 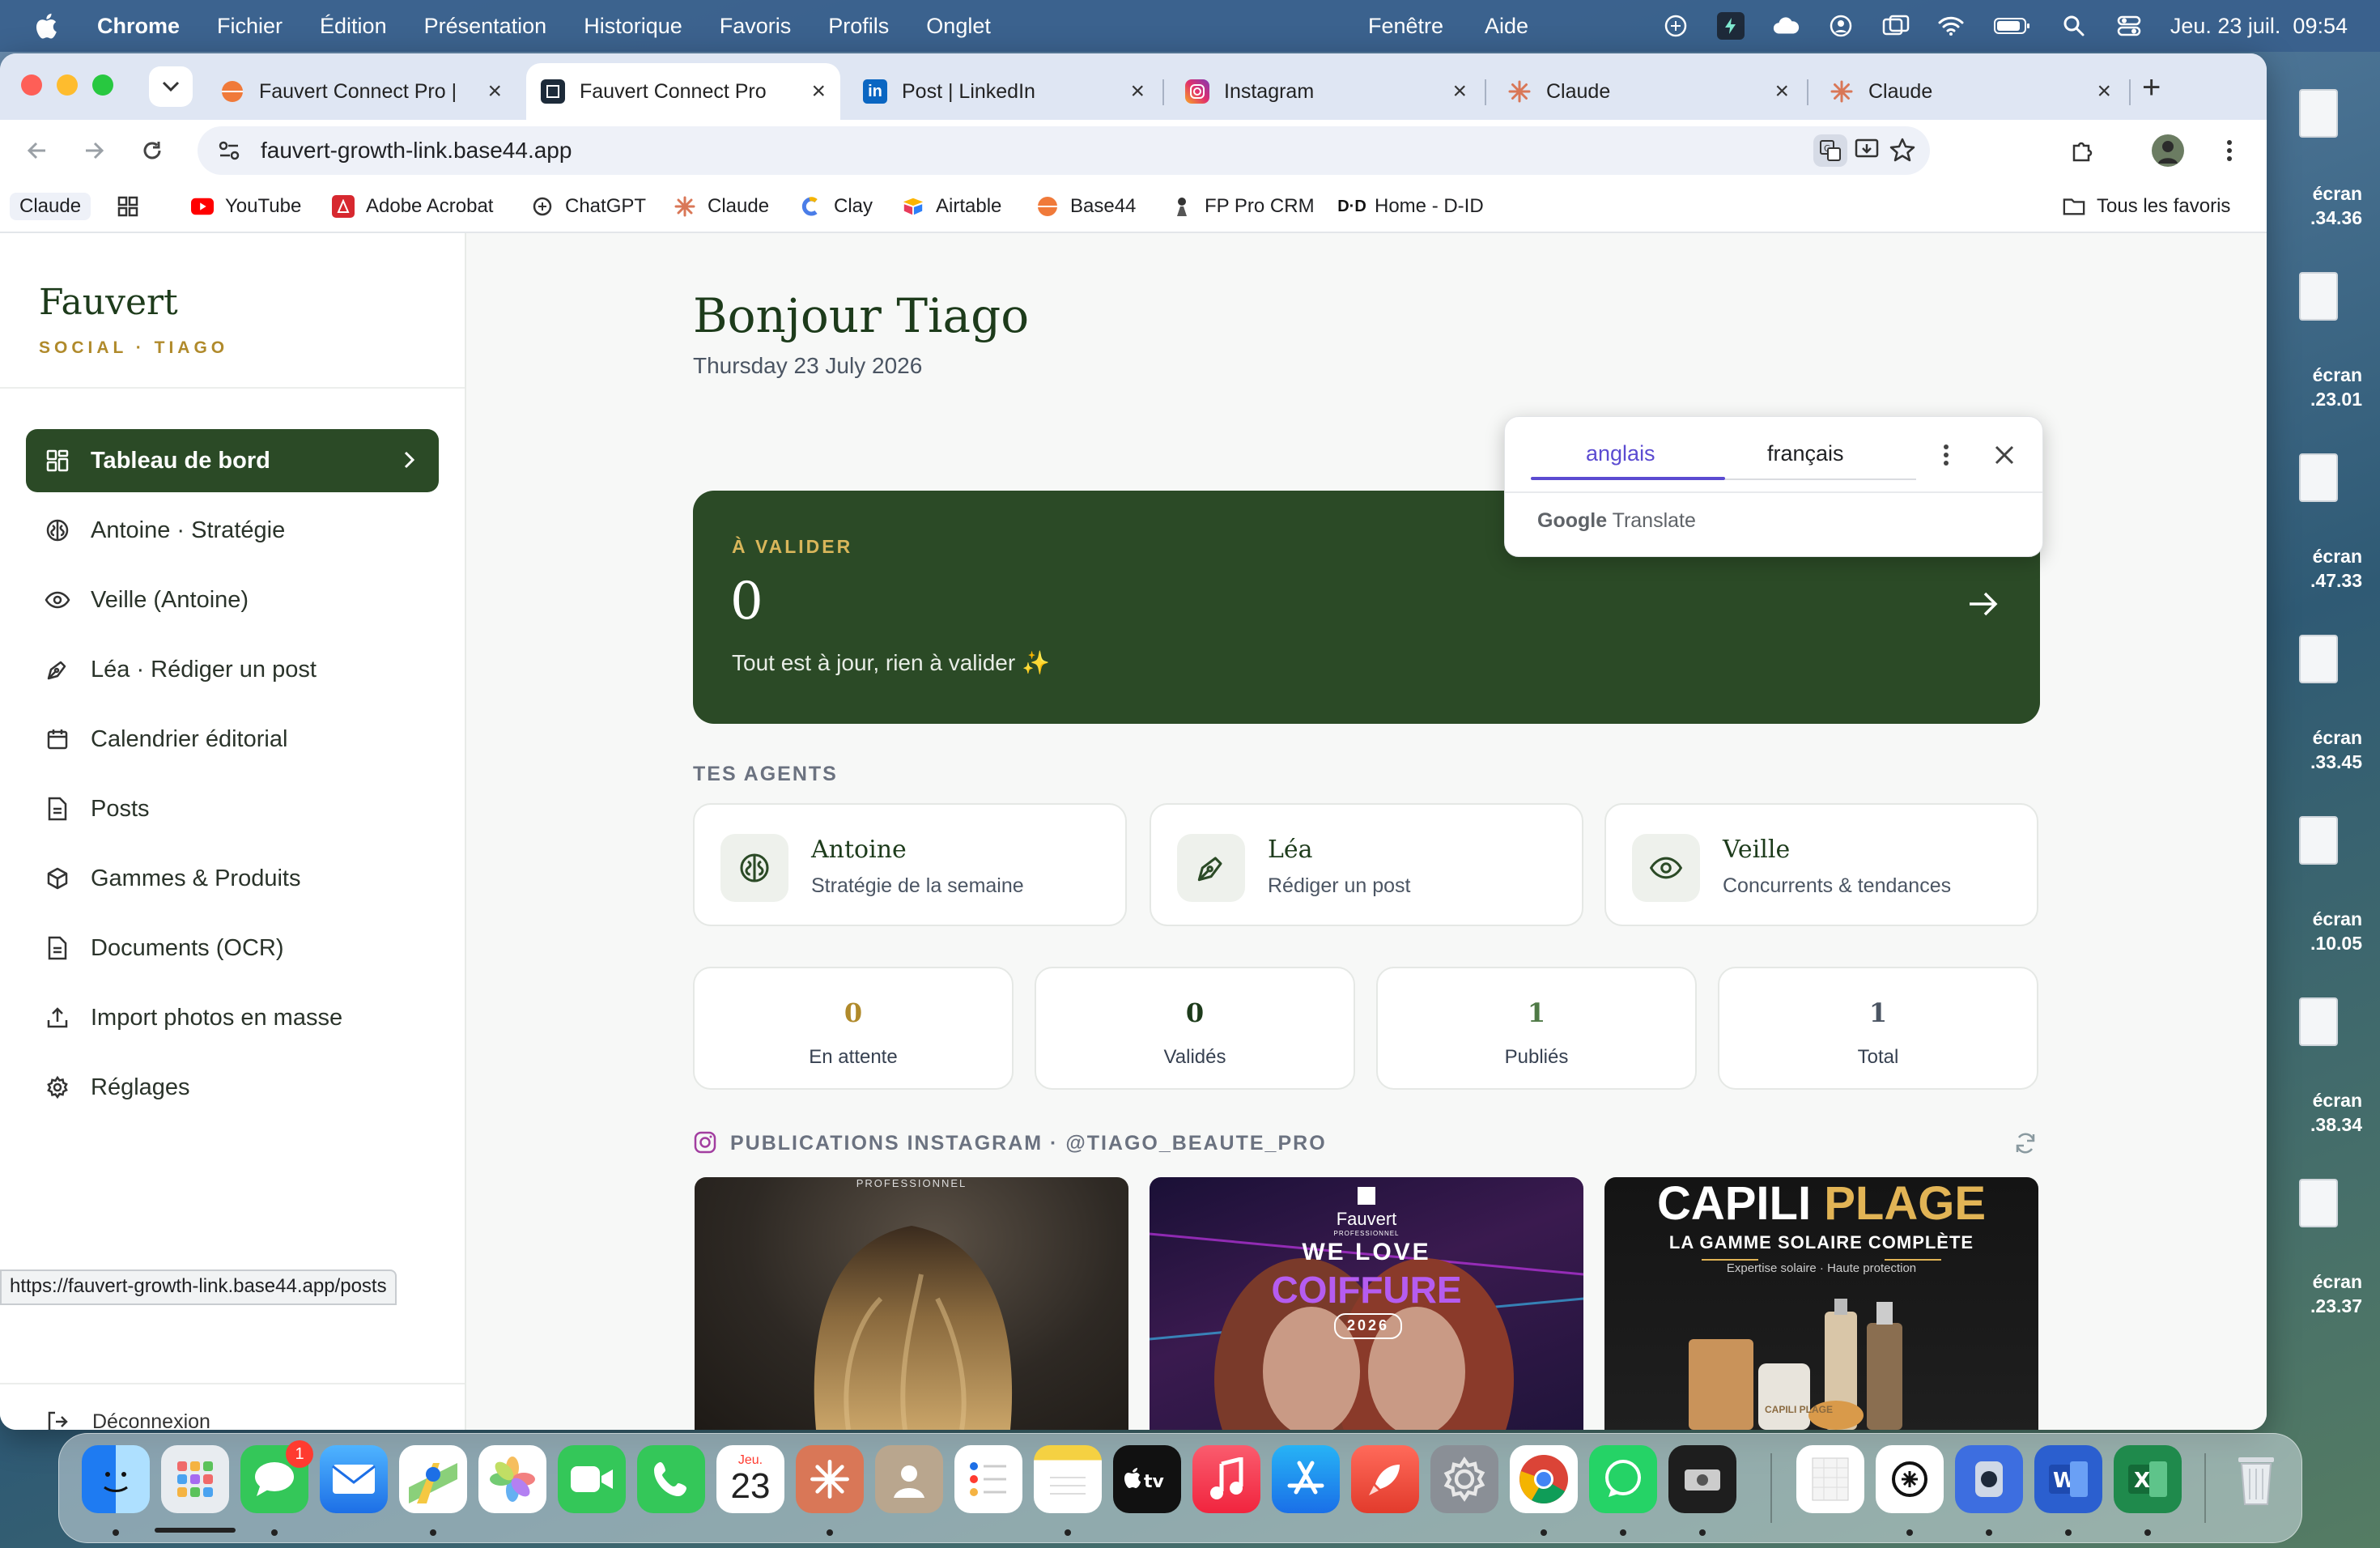 What do you see at coordinates (1867, 150) in the screenshot?
I see `install-app-icon` at bounding box center [1867, 150].